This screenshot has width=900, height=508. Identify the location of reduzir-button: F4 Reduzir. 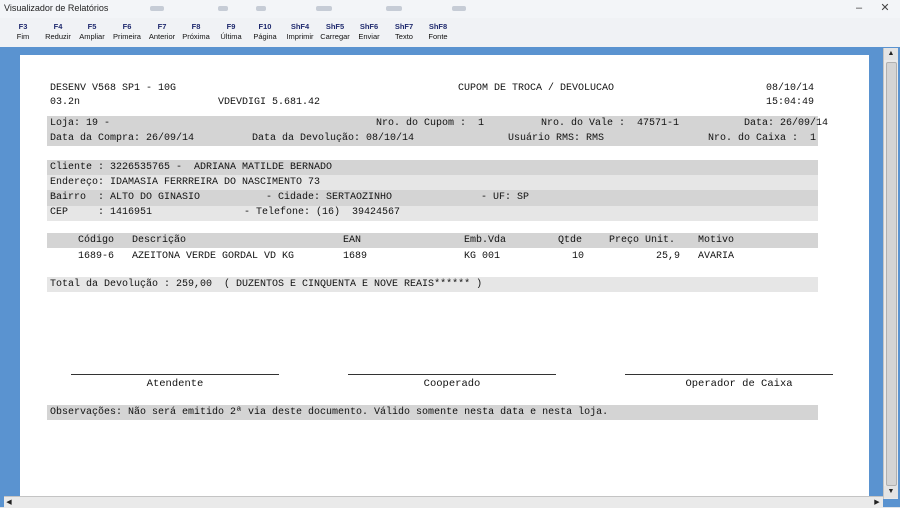
(58, 32).